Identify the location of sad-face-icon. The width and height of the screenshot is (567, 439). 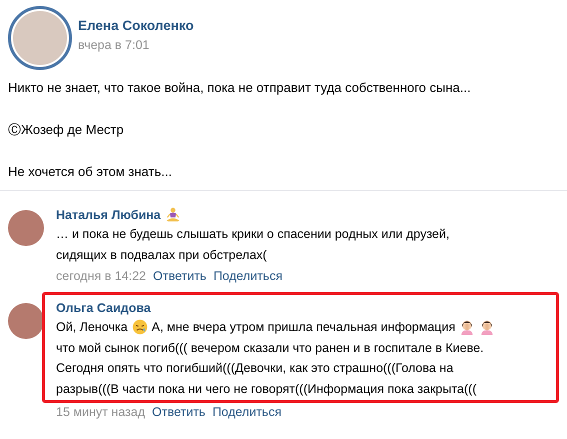
(140, 327).